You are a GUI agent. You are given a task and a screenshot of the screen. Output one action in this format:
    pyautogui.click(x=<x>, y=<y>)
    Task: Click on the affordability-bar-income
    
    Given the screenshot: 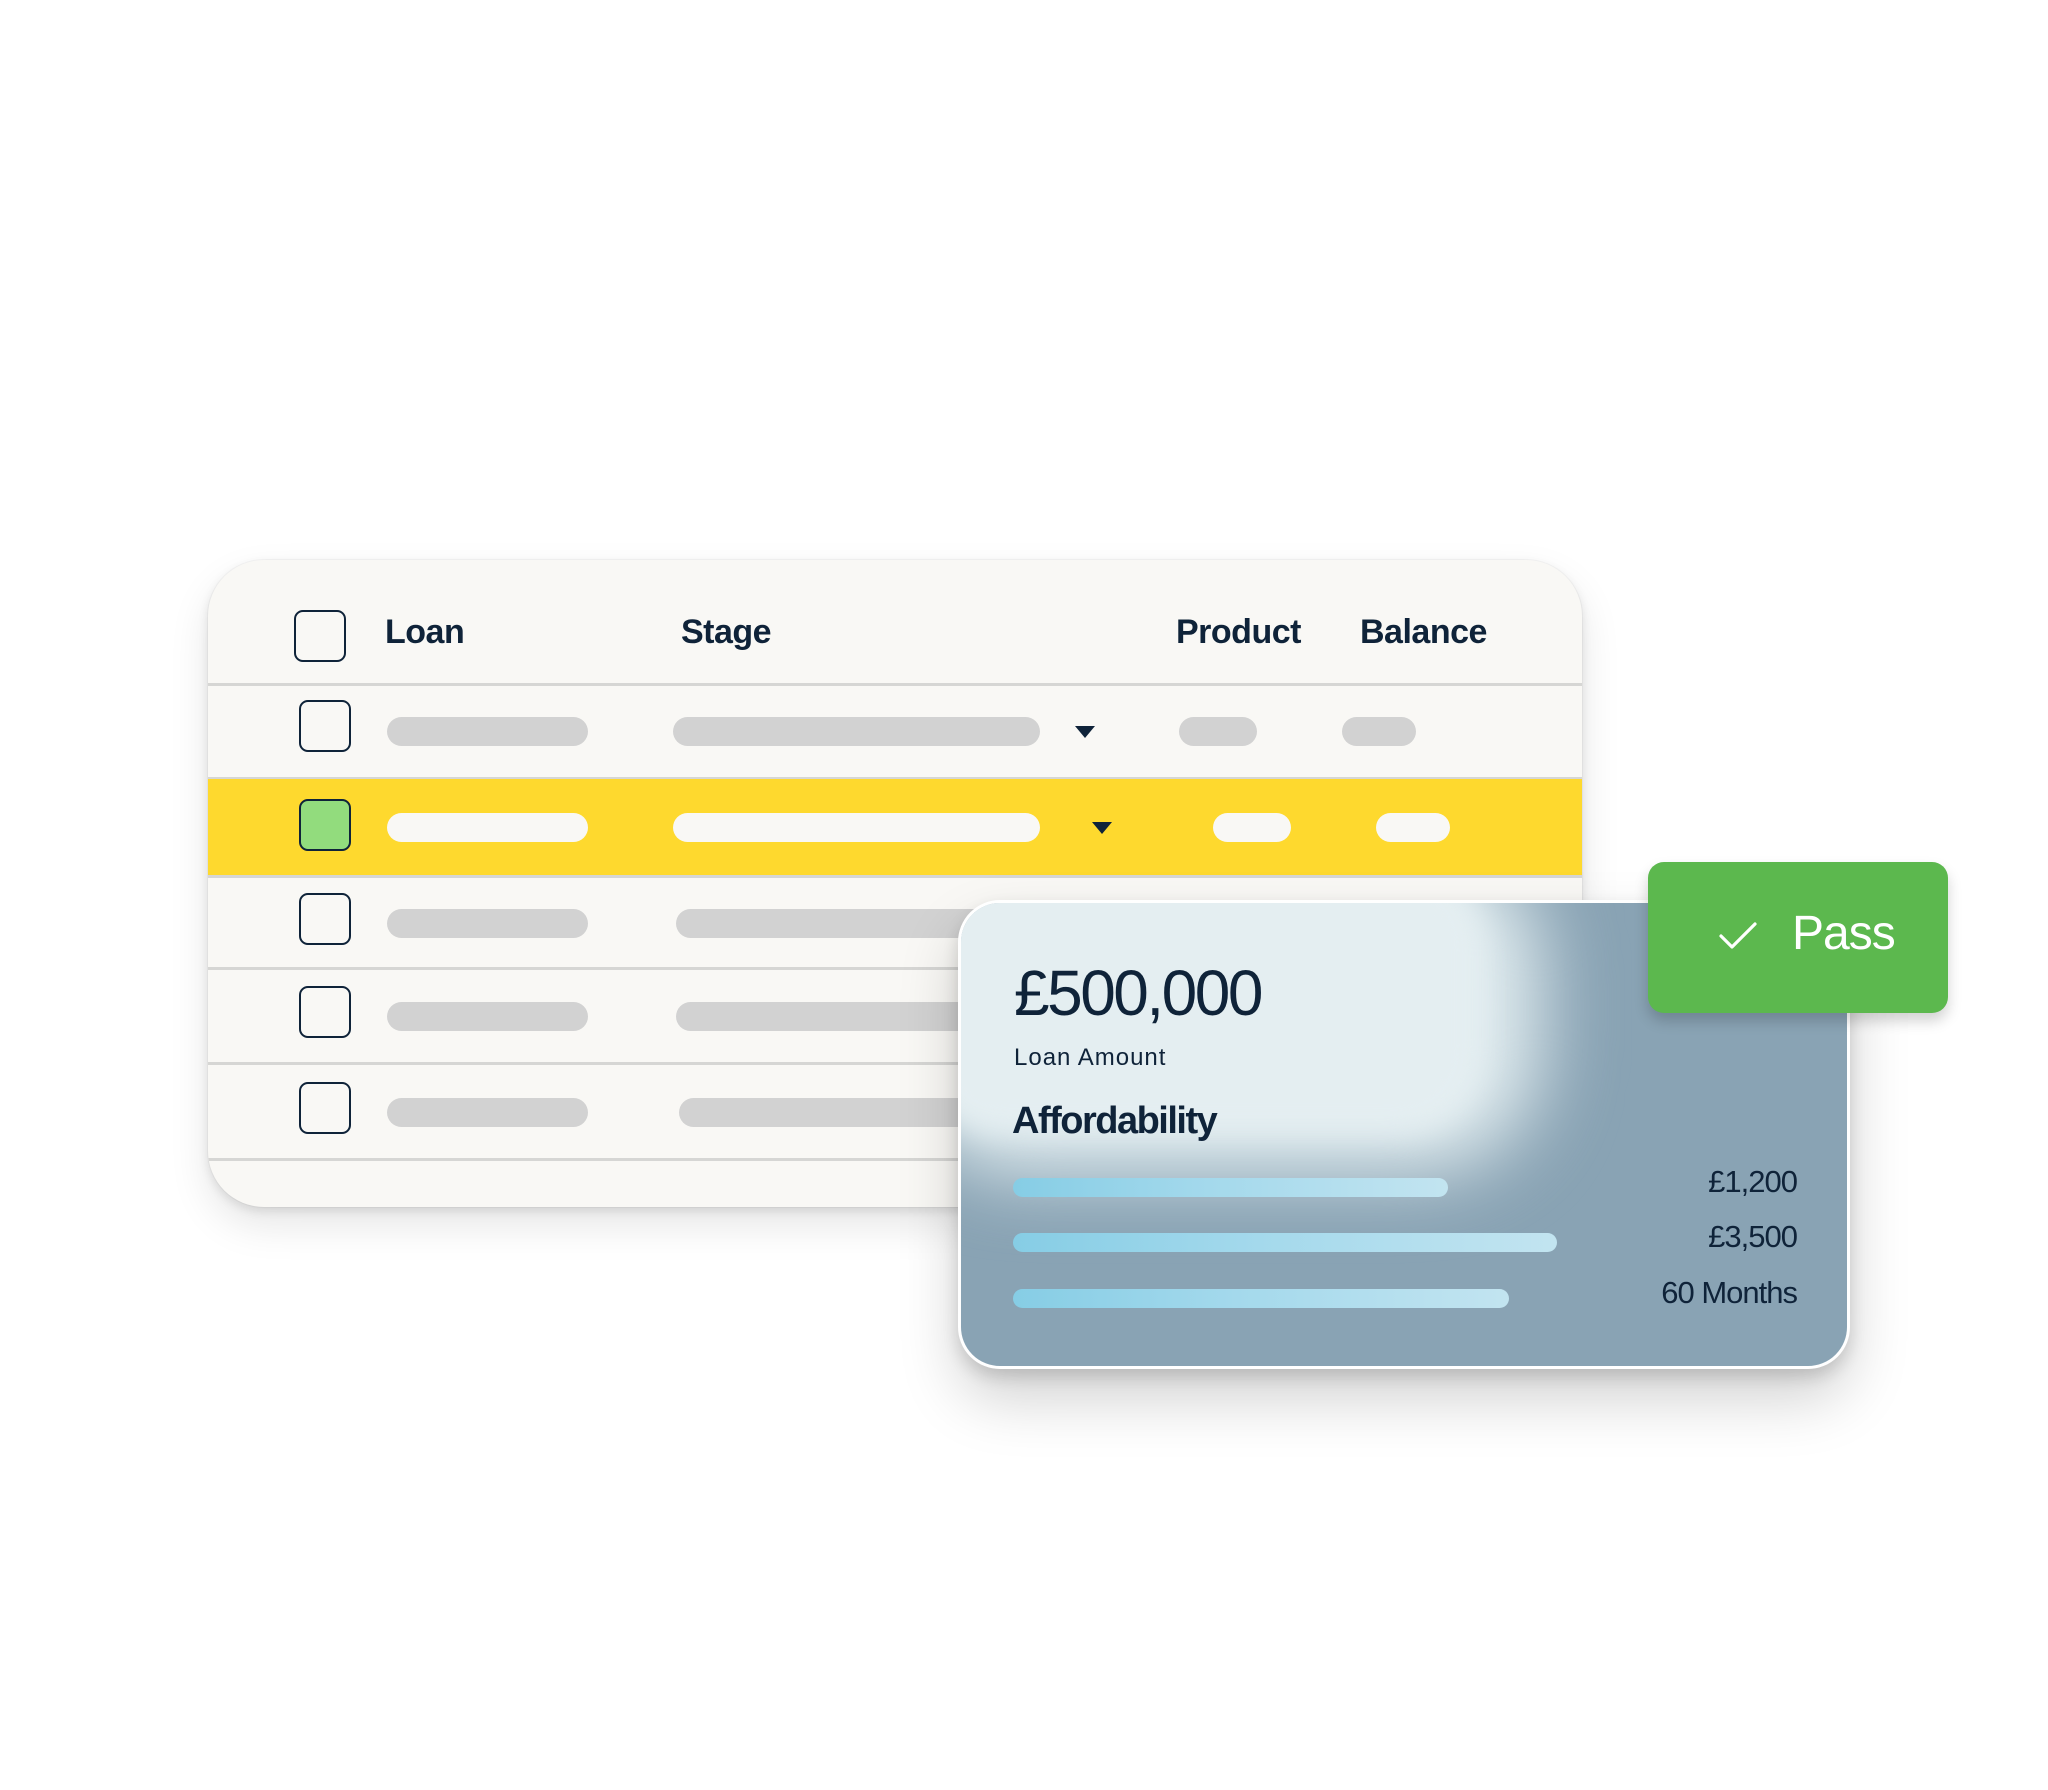 What is the action you would take?
    pyautogui.click(x=1230, y=1187)
    